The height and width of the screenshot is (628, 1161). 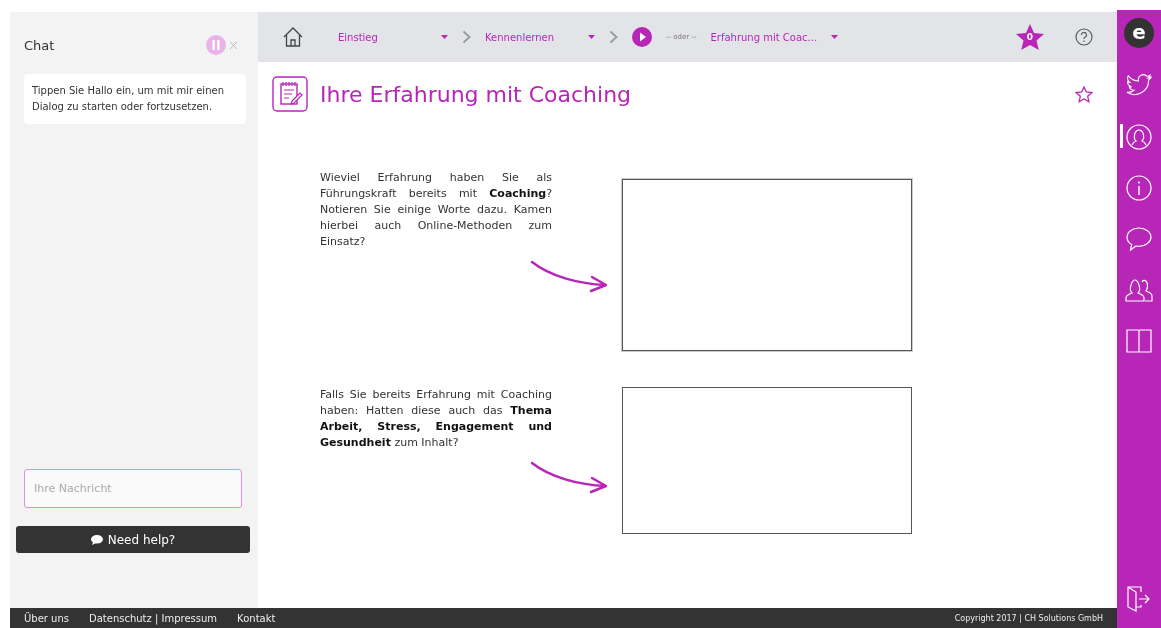 I want to click on logo: e, so click(x=1139, y=33).